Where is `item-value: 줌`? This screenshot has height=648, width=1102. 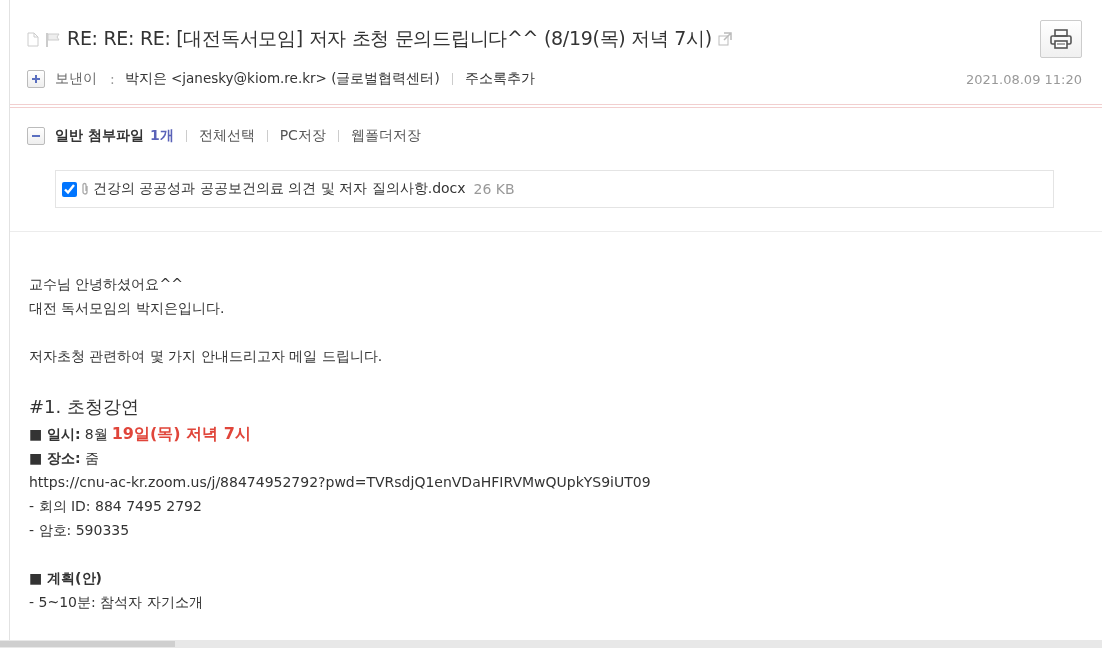
item-value: 줌 is located at coordinates (91, 458).